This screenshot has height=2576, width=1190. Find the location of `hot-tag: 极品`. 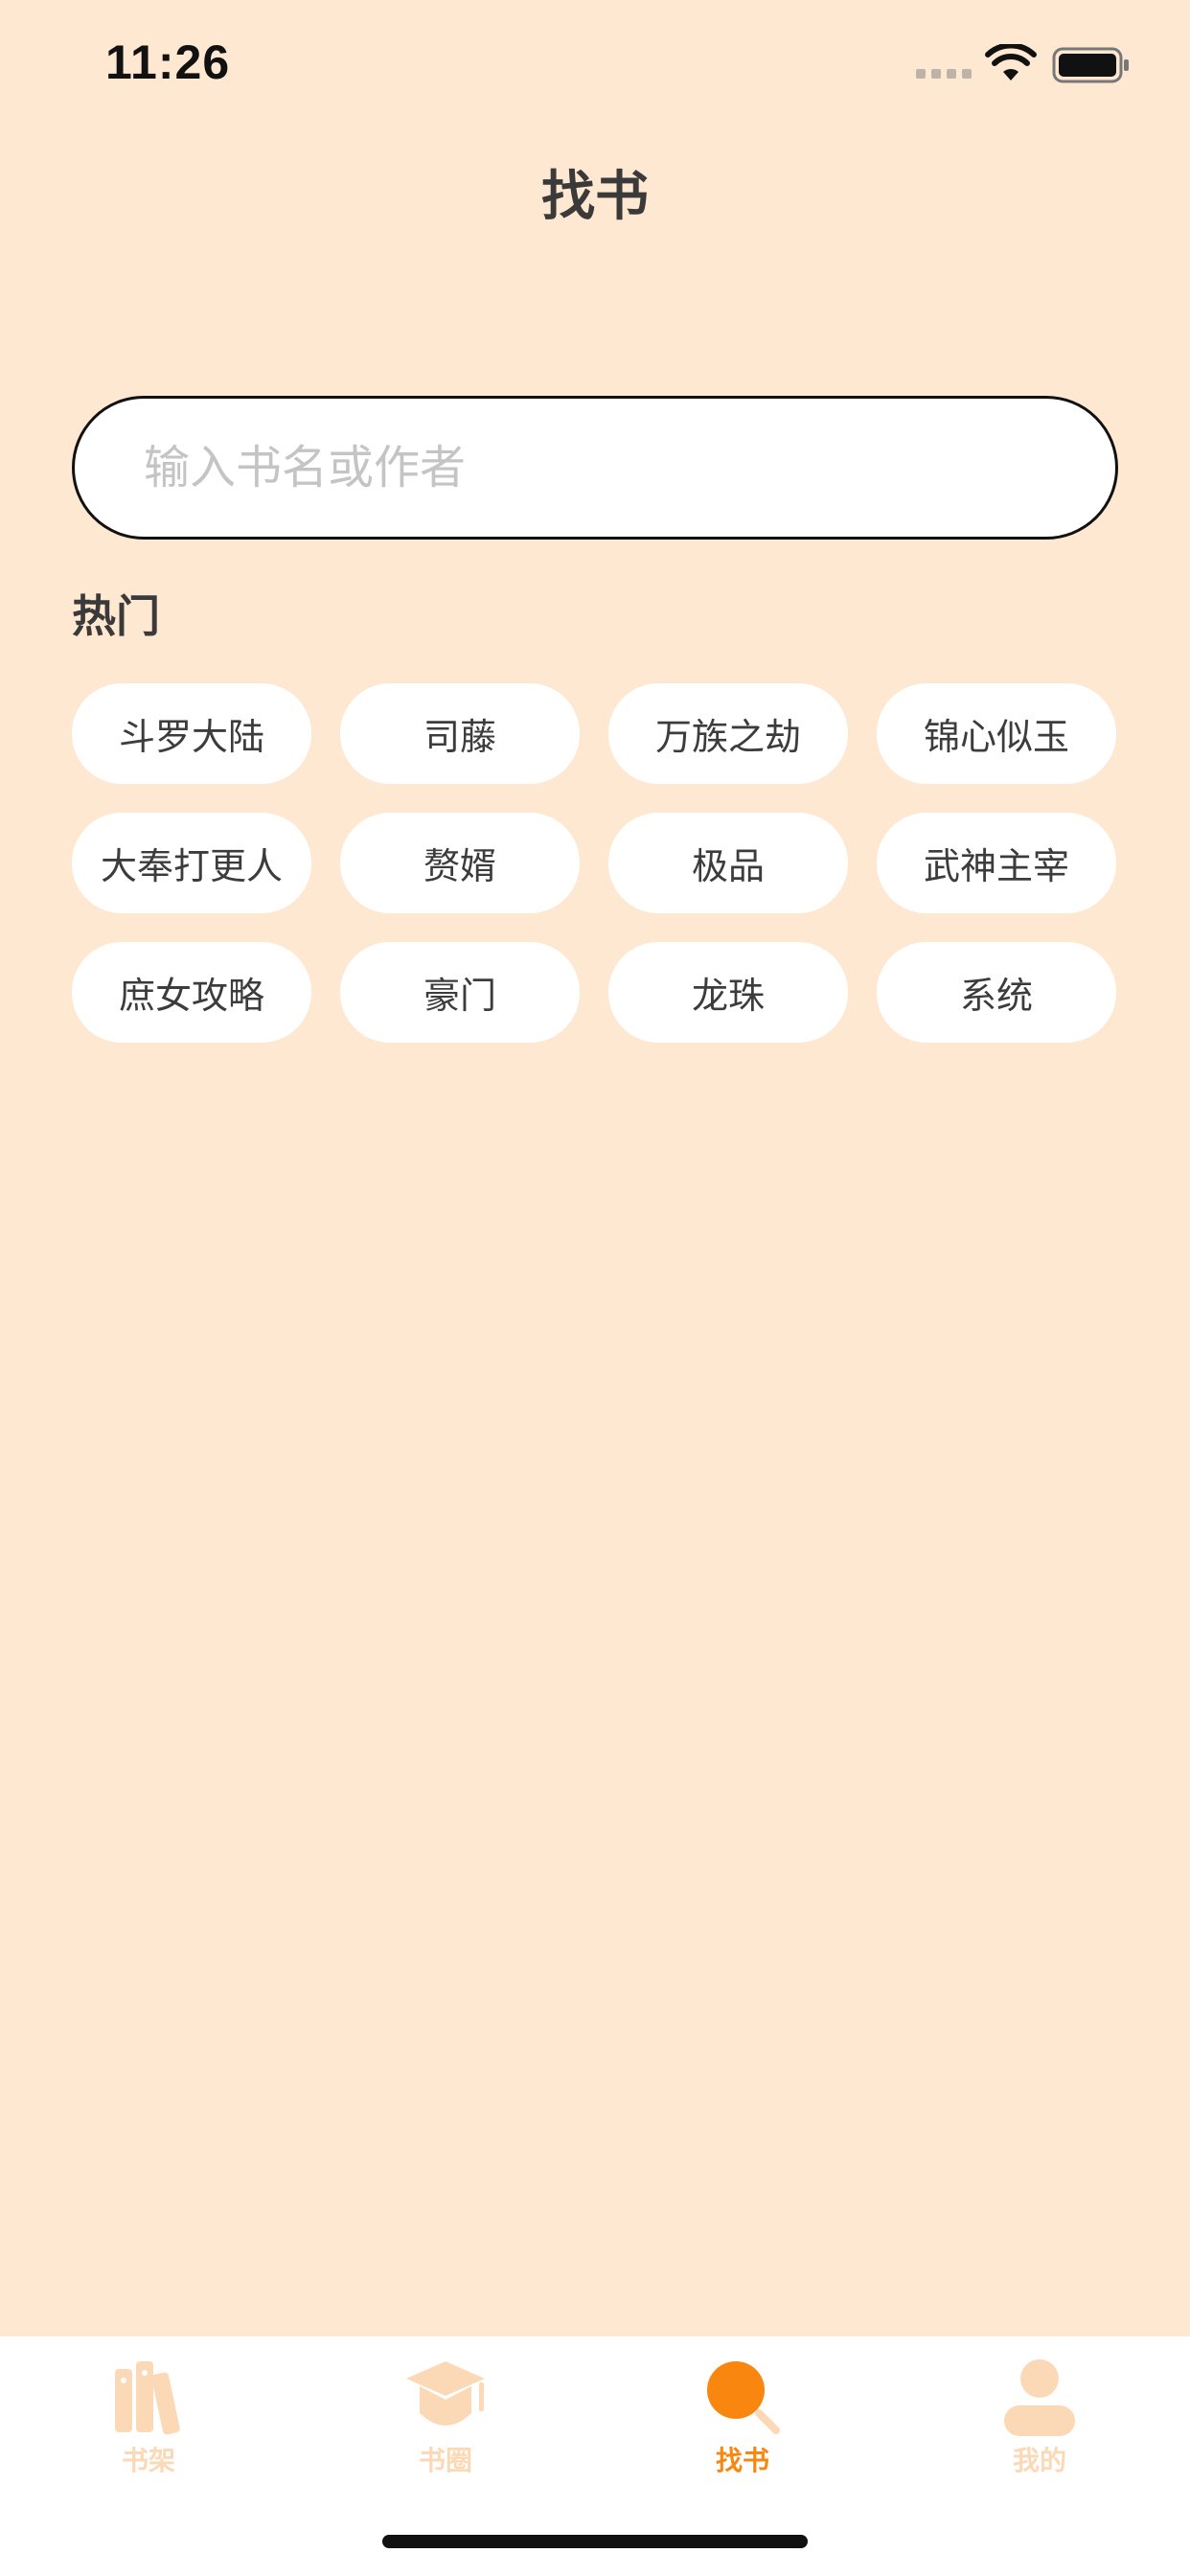

hot-tag: 极品 is located at coordinates (728, 863).